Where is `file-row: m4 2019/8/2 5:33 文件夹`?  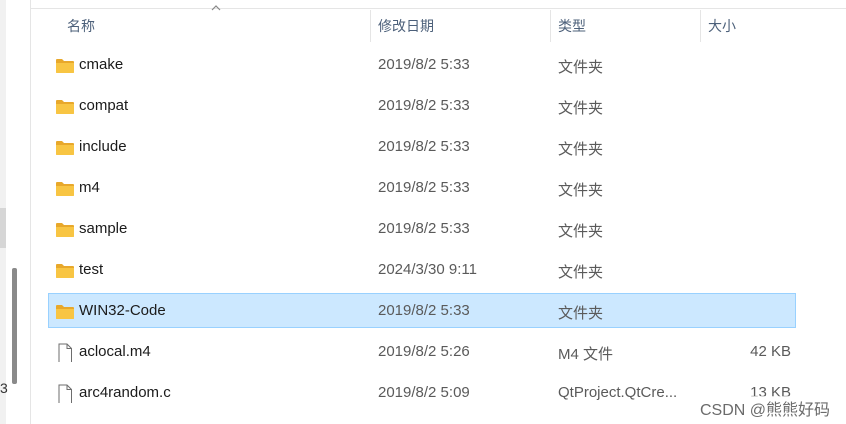
file-row: m4 2019/8/2 5:33 文件夹 is located at coordinates (422, 187).